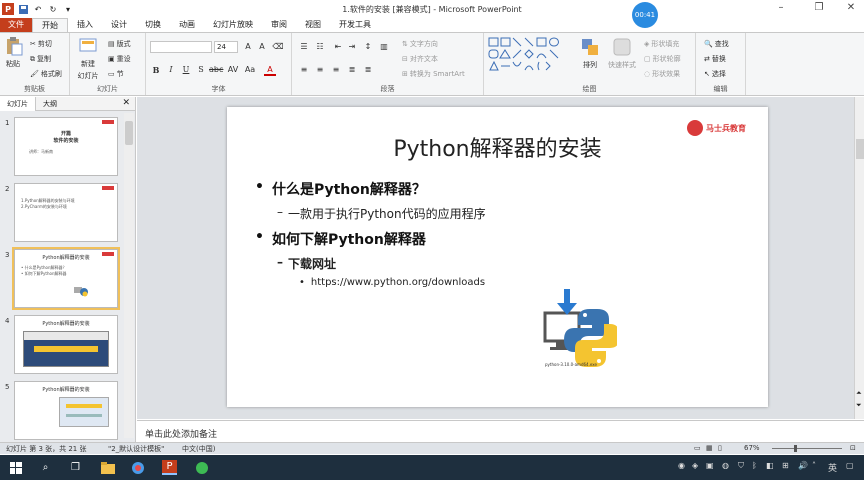 This screenshot has height=480, width=864. What do you see at coordinates (15, 467) in the screenshot?
I see `windows-start-icon` at bounding box center [15, 467].